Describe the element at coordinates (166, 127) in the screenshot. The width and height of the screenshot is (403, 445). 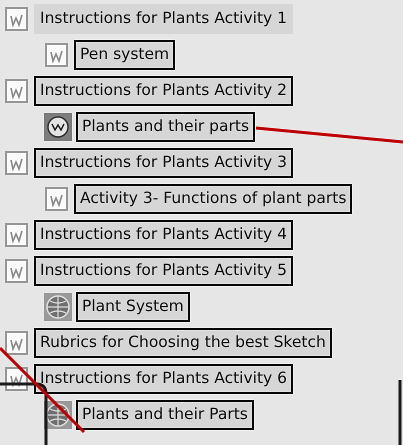
I see `tree-item: Plants and their parts` at that location.